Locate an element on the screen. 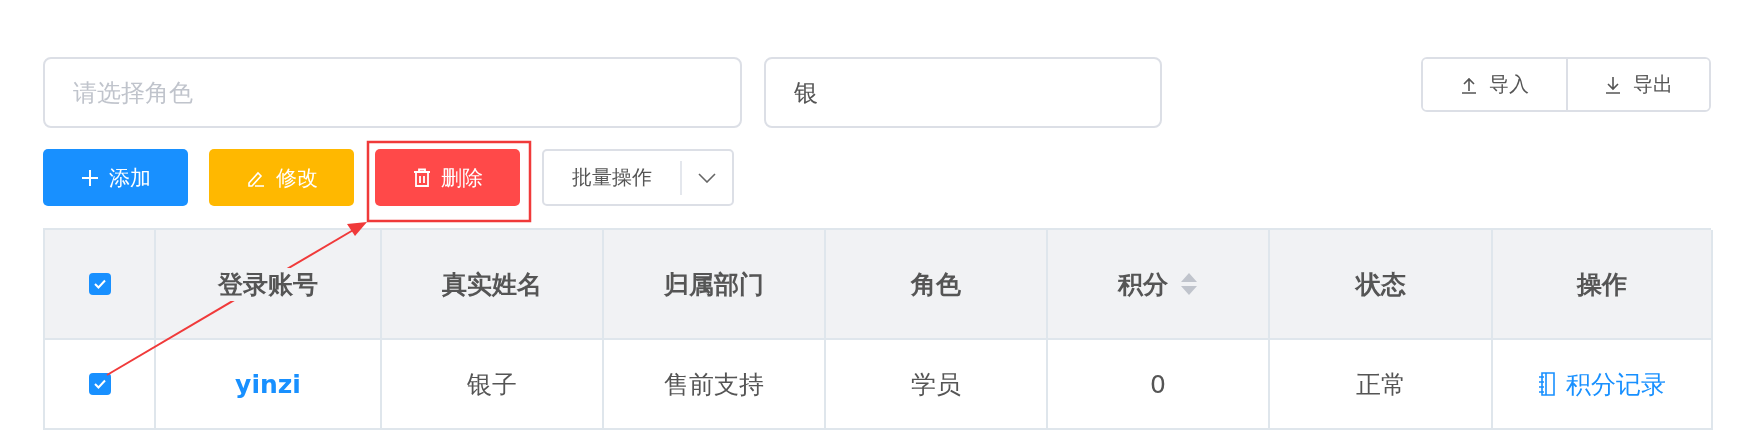  points-record-link: 积分记录 is located at coordinates (1602, 384).